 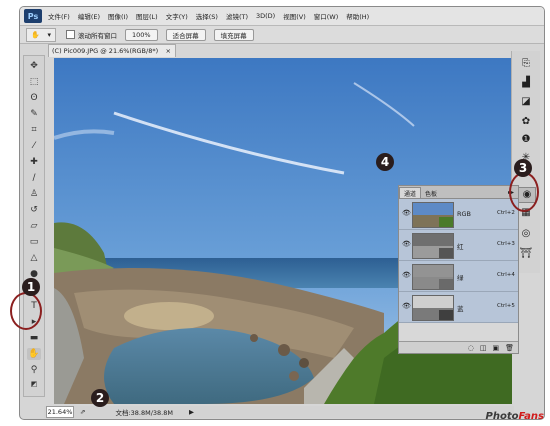 I want to click on quick-select-icon: ✎, so click(x=34, y=114).